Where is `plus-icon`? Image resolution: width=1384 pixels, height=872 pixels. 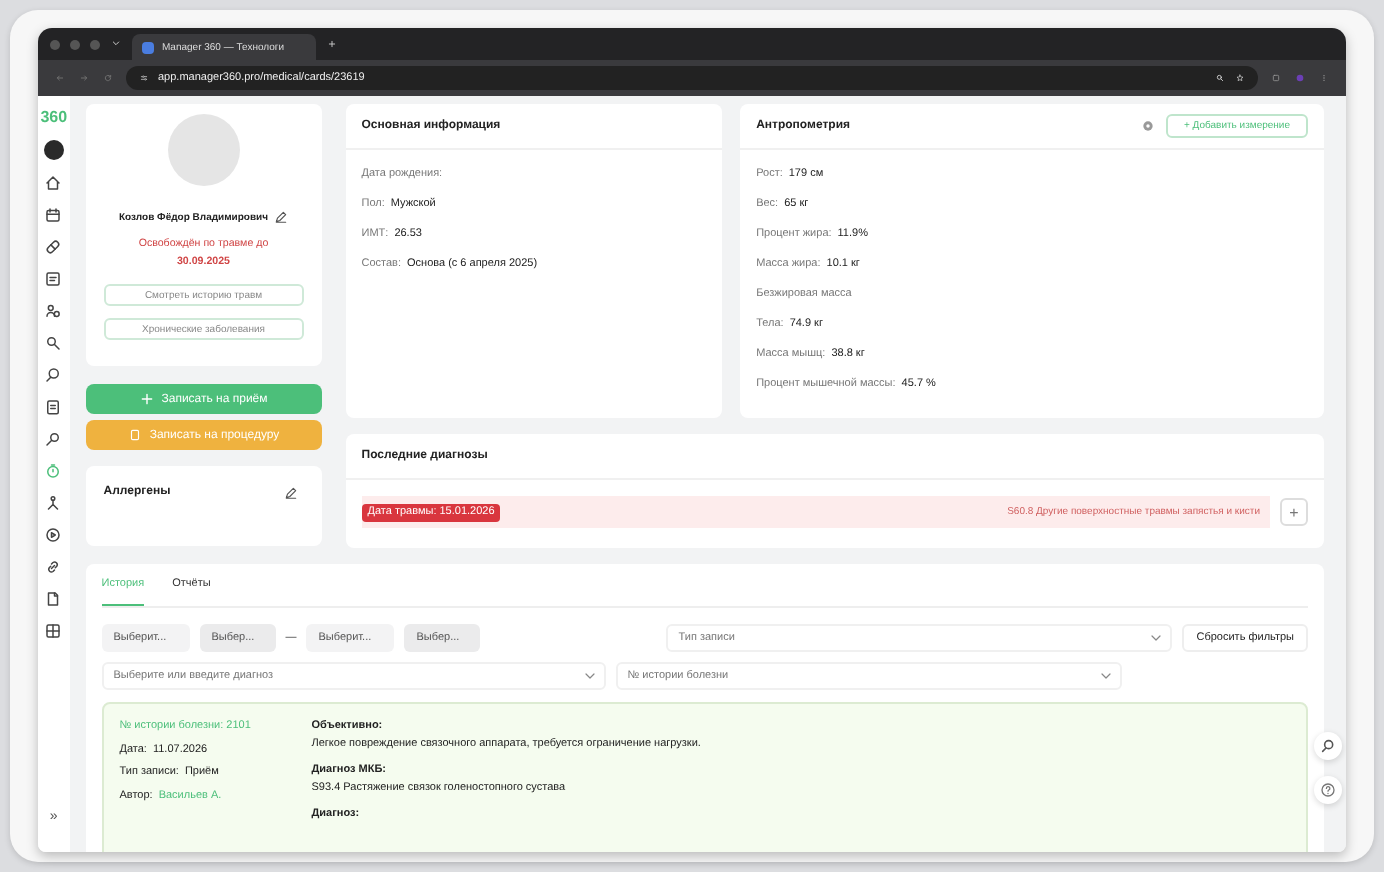 plus-icon is located at coordinates (146, 399).